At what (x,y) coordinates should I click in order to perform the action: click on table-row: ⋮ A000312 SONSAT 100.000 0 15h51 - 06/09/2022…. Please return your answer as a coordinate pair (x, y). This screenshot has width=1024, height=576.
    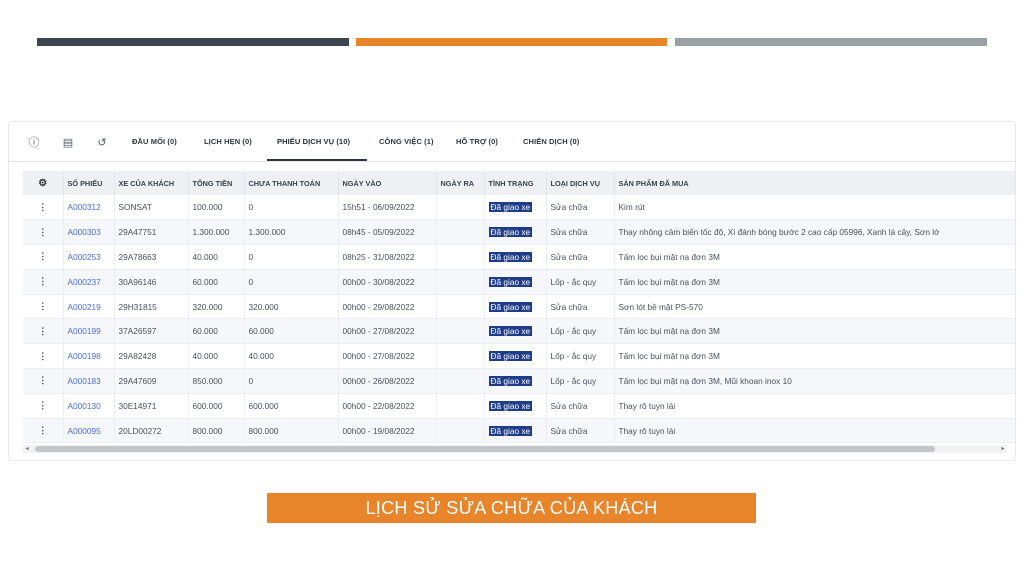
    Looking at the image, I should click on (519, 208).